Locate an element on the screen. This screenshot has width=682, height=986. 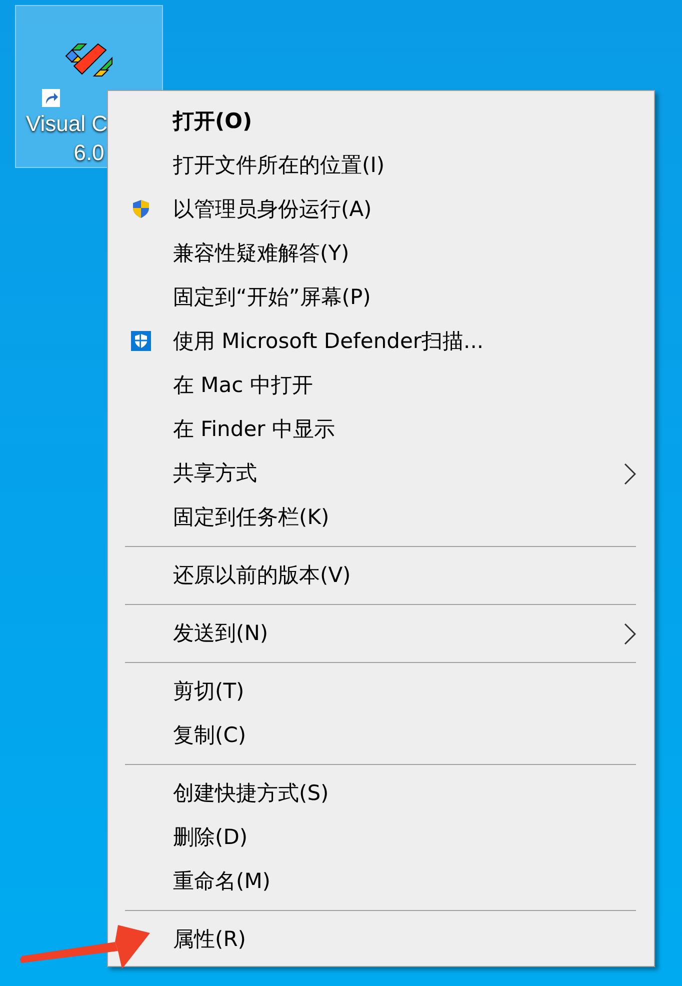
menu-item: 兼容性疑难解答(Y) is located at coordinates (381, 253).